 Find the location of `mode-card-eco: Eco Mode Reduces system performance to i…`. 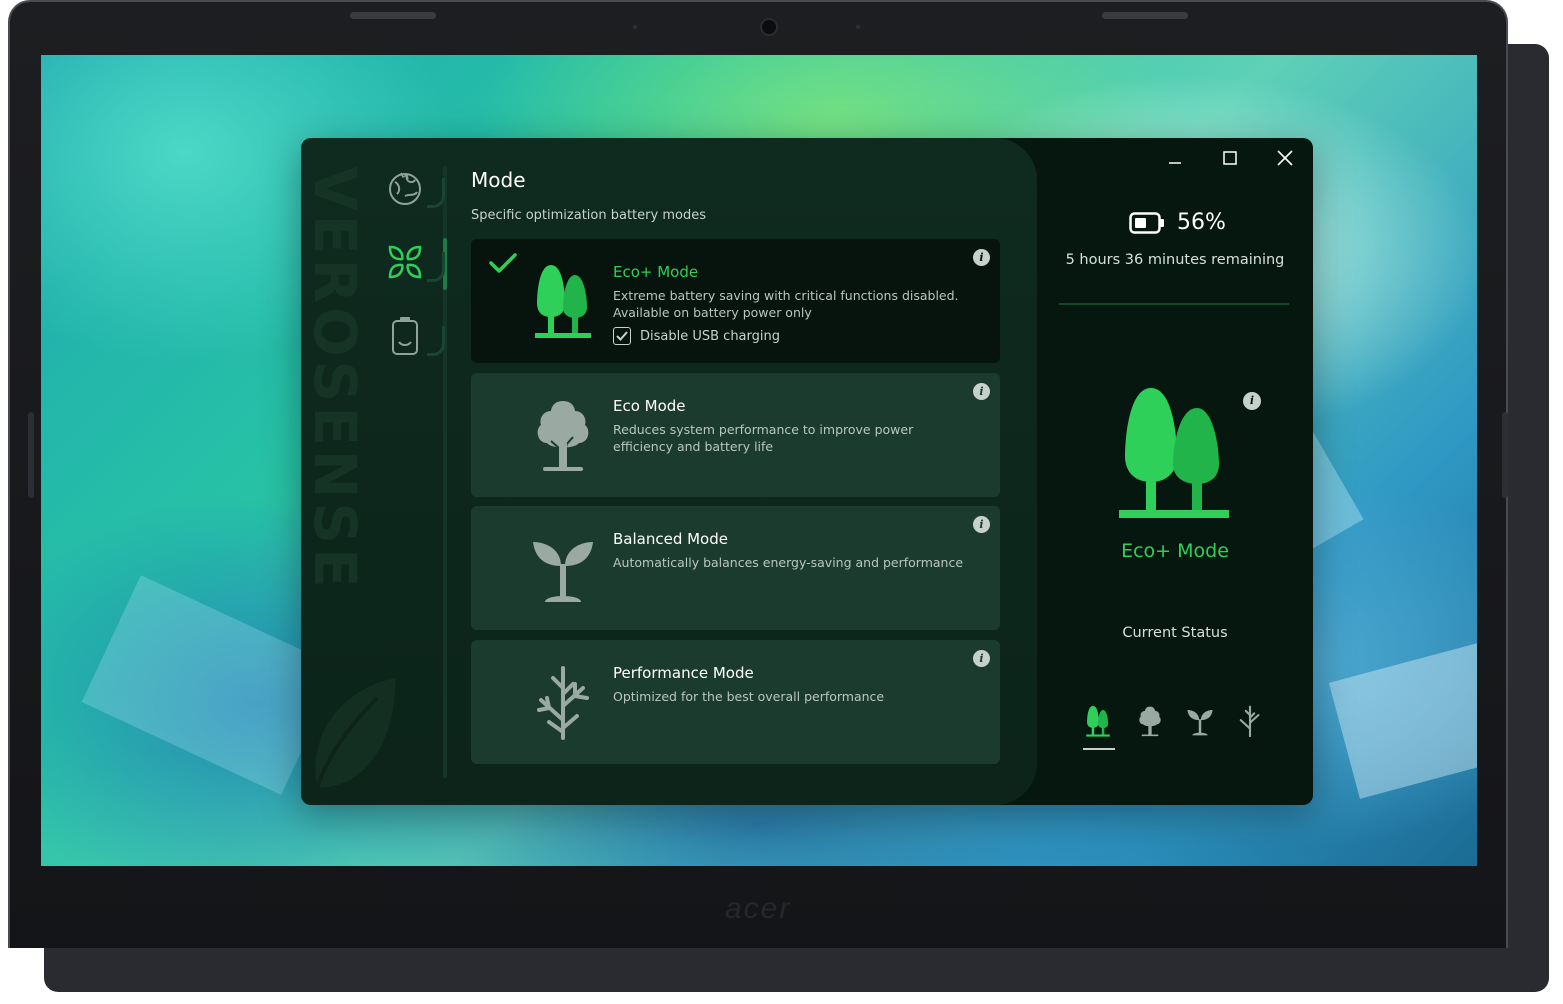

mode-card-eco: Eco Mode Reduces system performance to i… is located at coordinates (735, 435).